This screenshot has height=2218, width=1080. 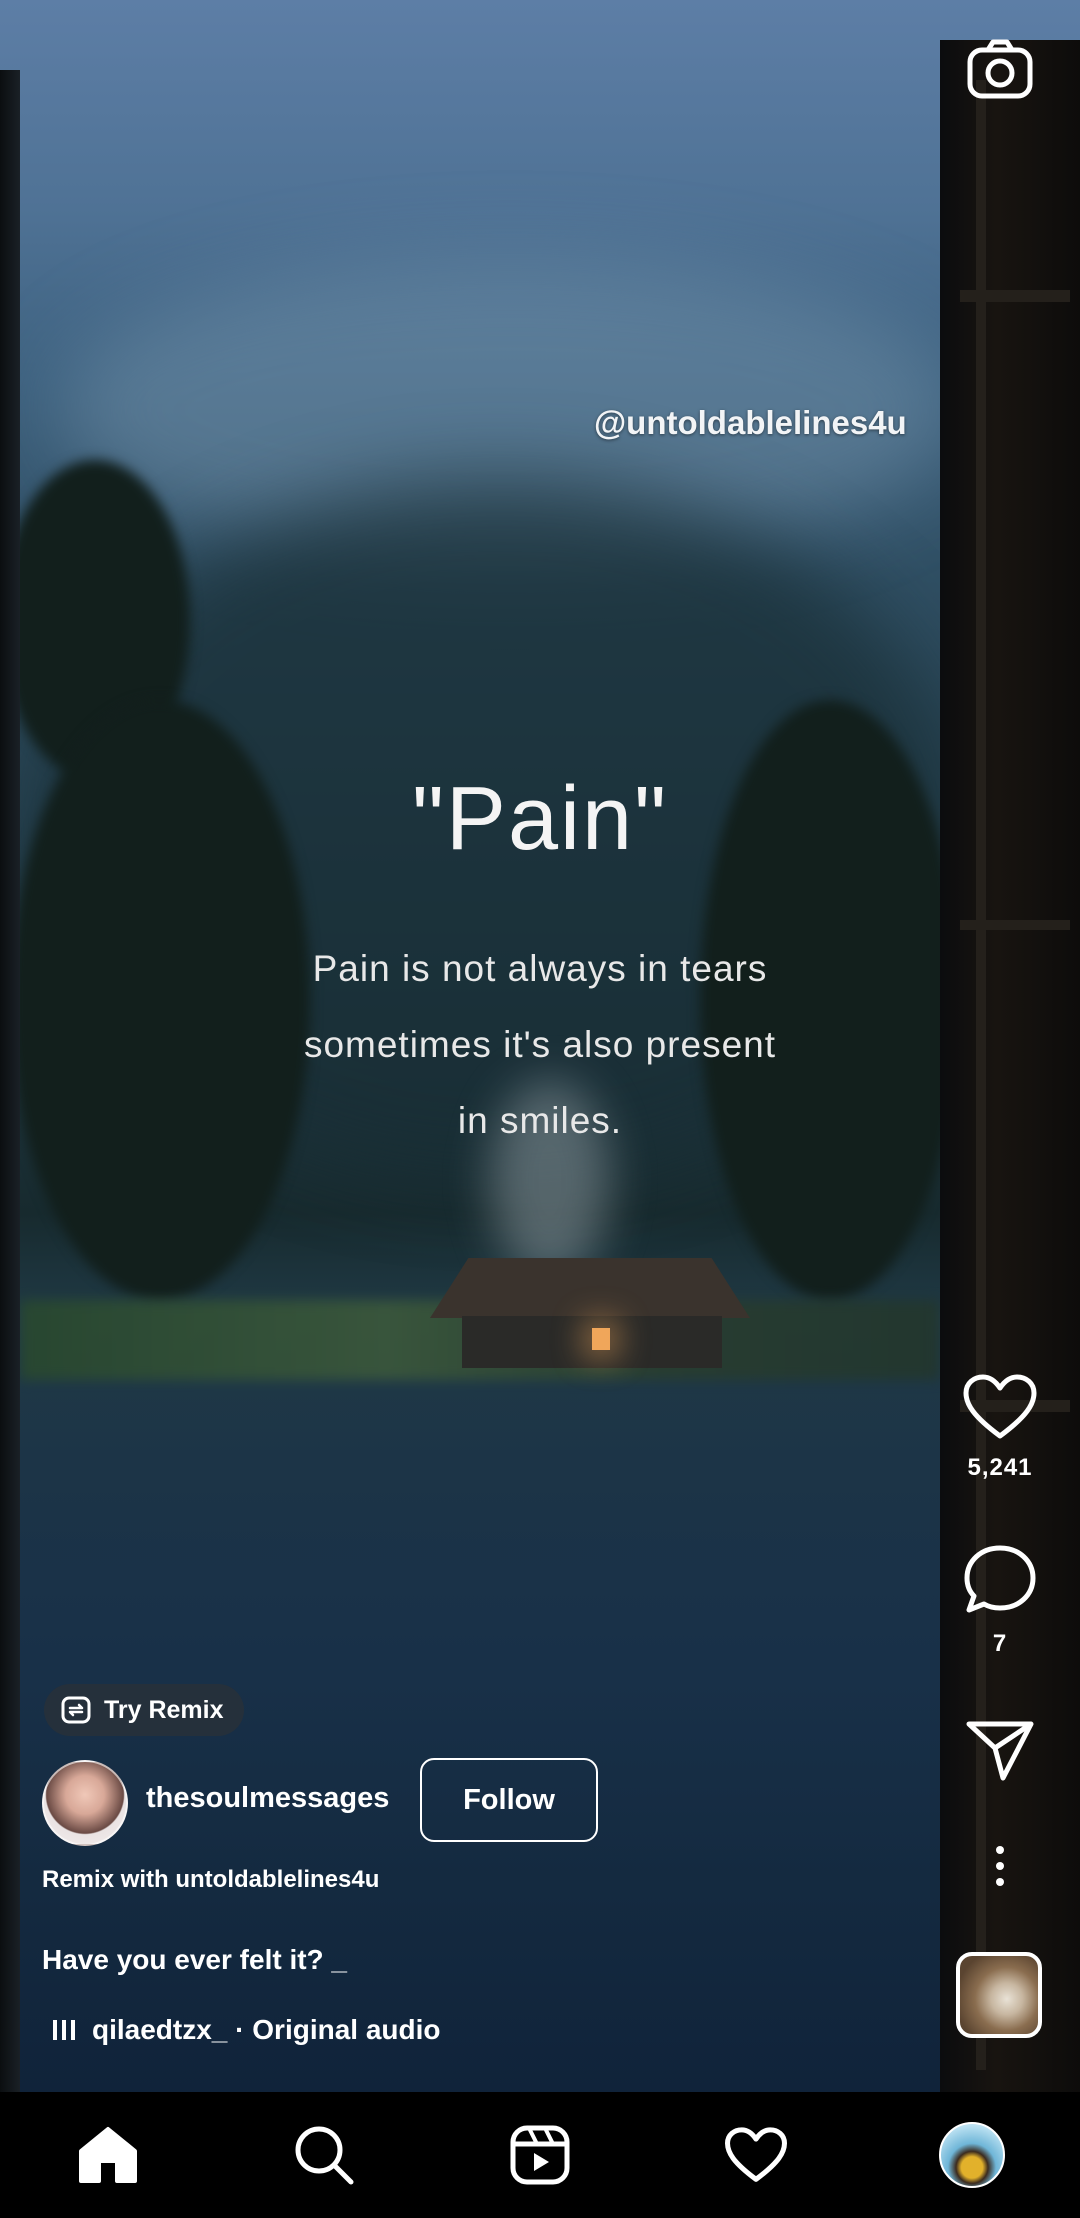 I want to click on quote-line-3: in smiles., so click(x=540, y=1120).